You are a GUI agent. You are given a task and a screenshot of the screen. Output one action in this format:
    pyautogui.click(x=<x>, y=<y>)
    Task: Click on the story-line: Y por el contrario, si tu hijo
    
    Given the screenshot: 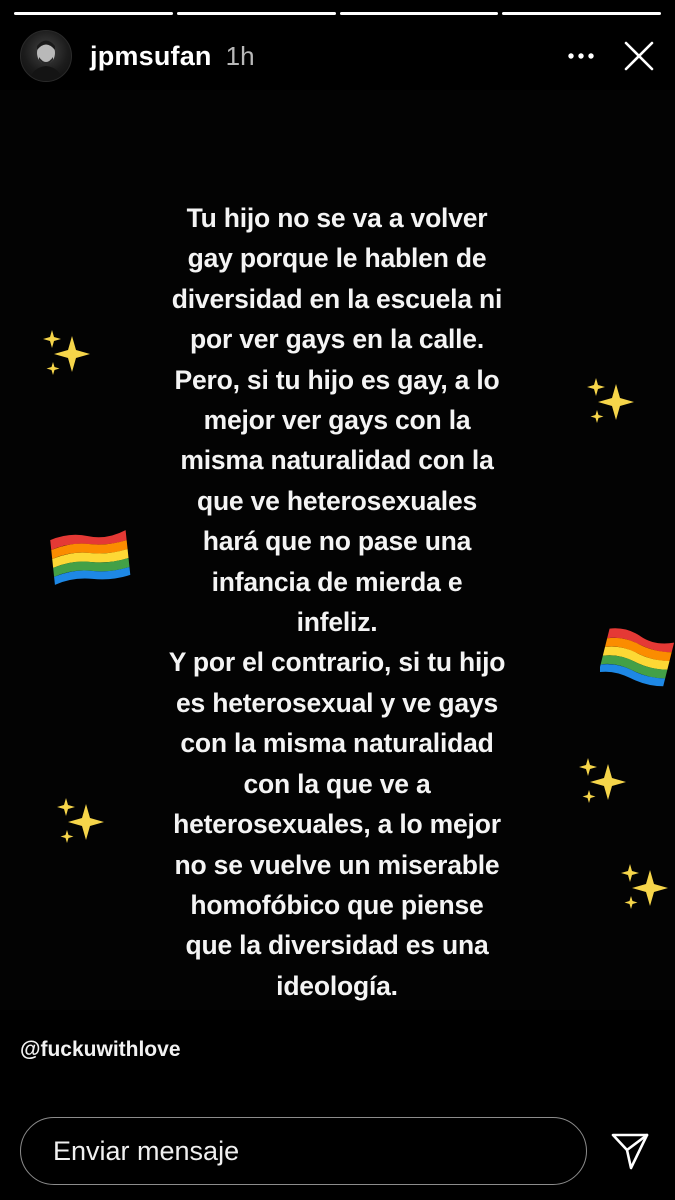 What is the action you would take?
    pyautogui.click(x=337, y=662)
    